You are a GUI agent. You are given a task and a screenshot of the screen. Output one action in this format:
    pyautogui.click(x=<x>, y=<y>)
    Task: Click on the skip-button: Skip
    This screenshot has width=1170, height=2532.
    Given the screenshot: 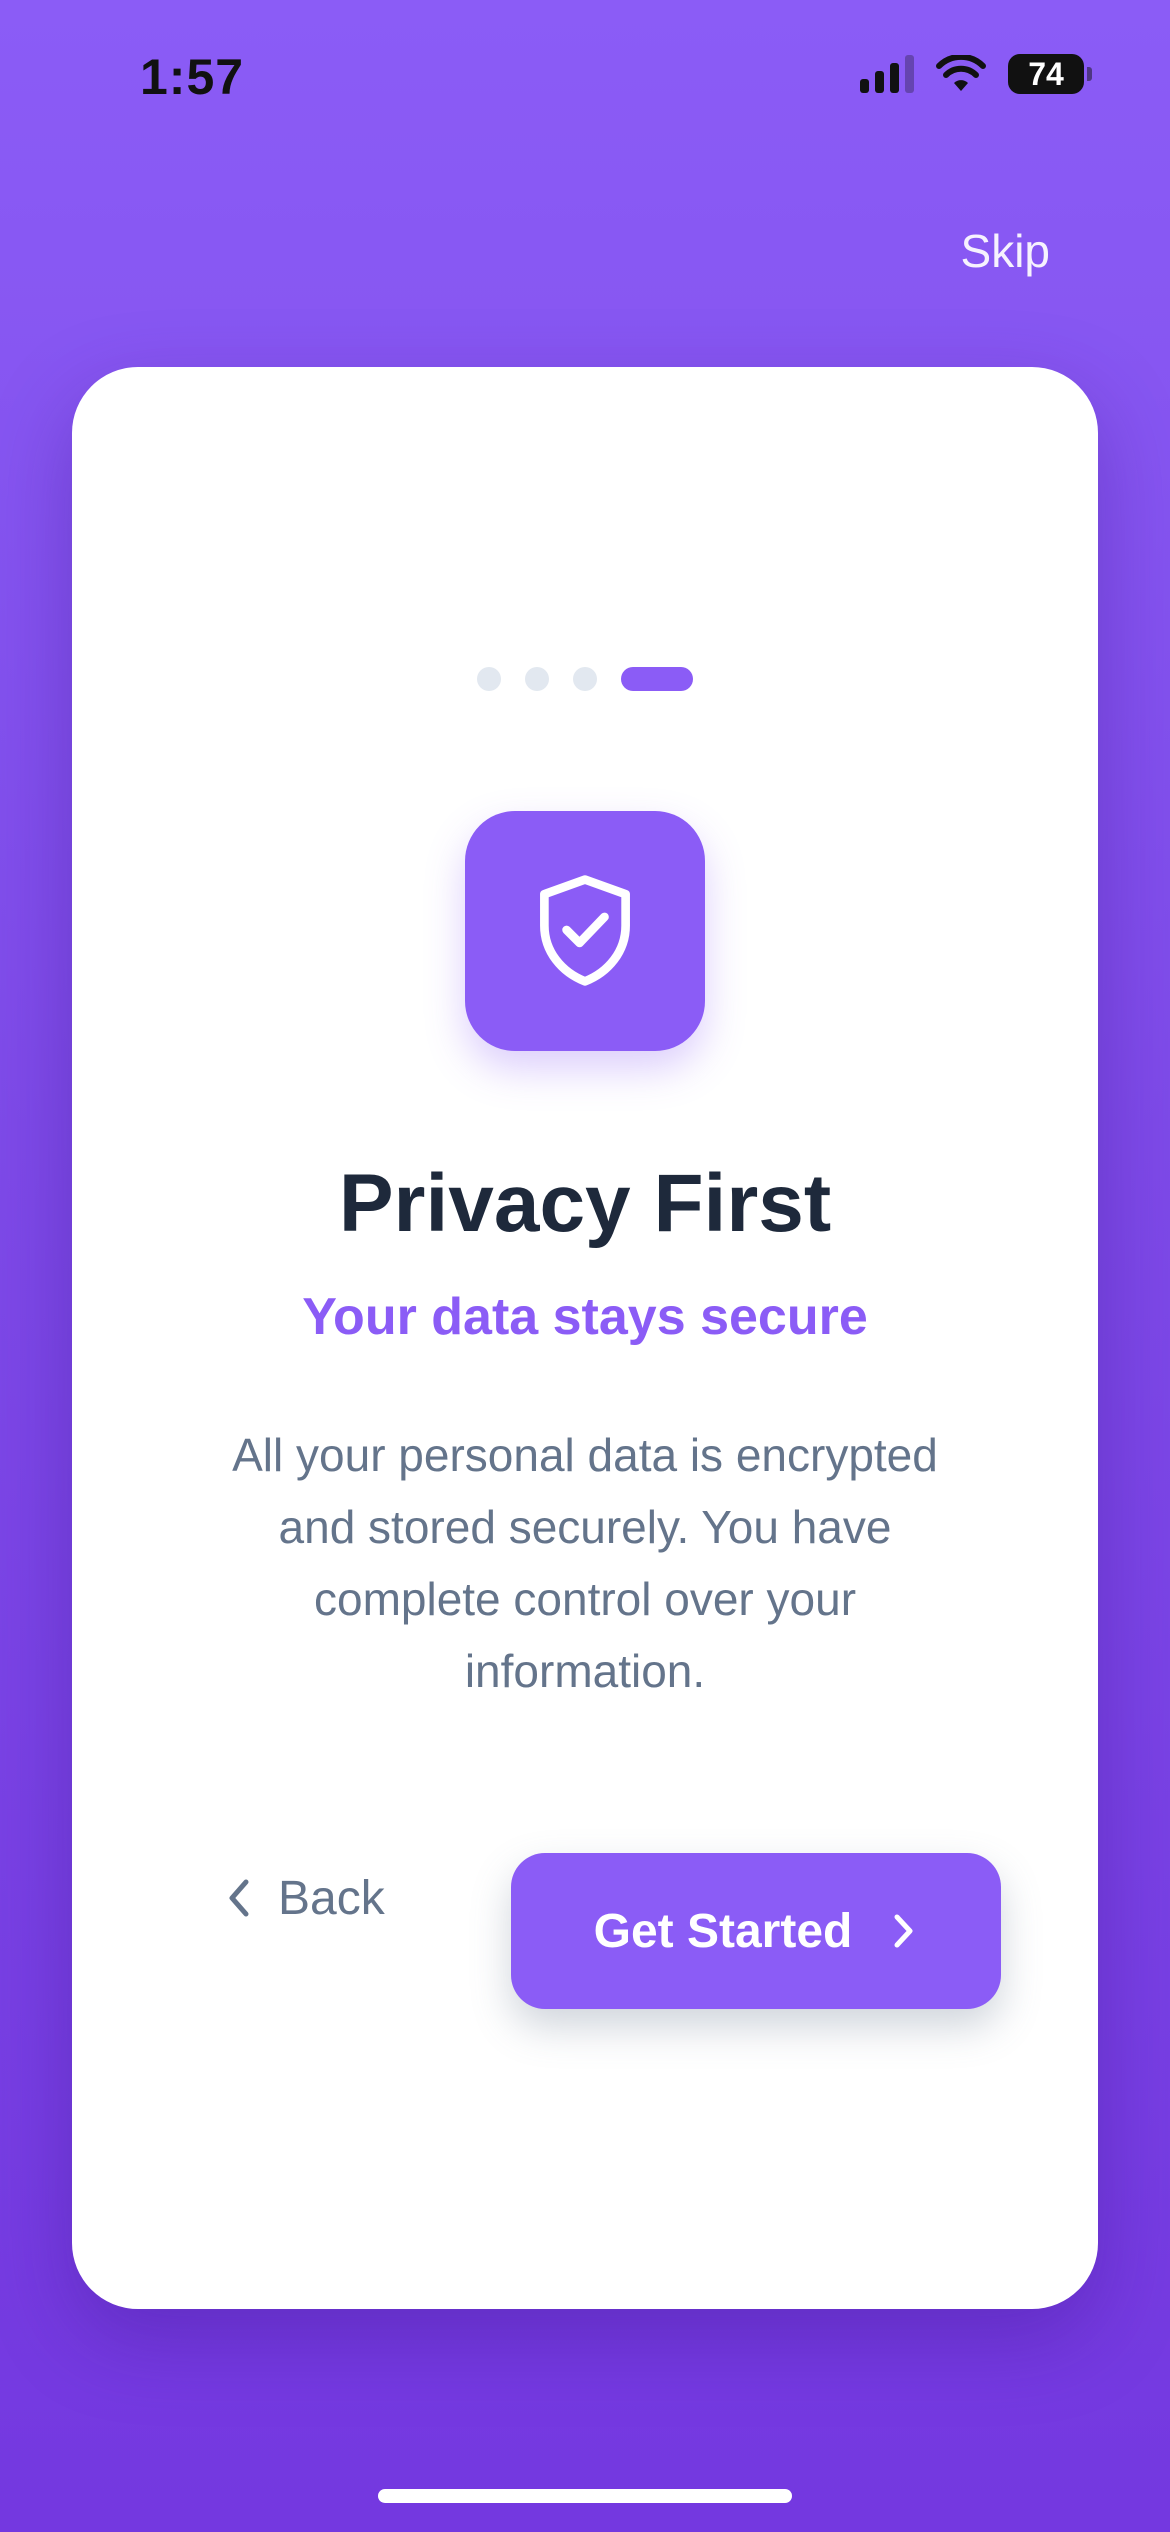 What is the action you would take?
    pyautogui.click(x=1005, y=251)
    